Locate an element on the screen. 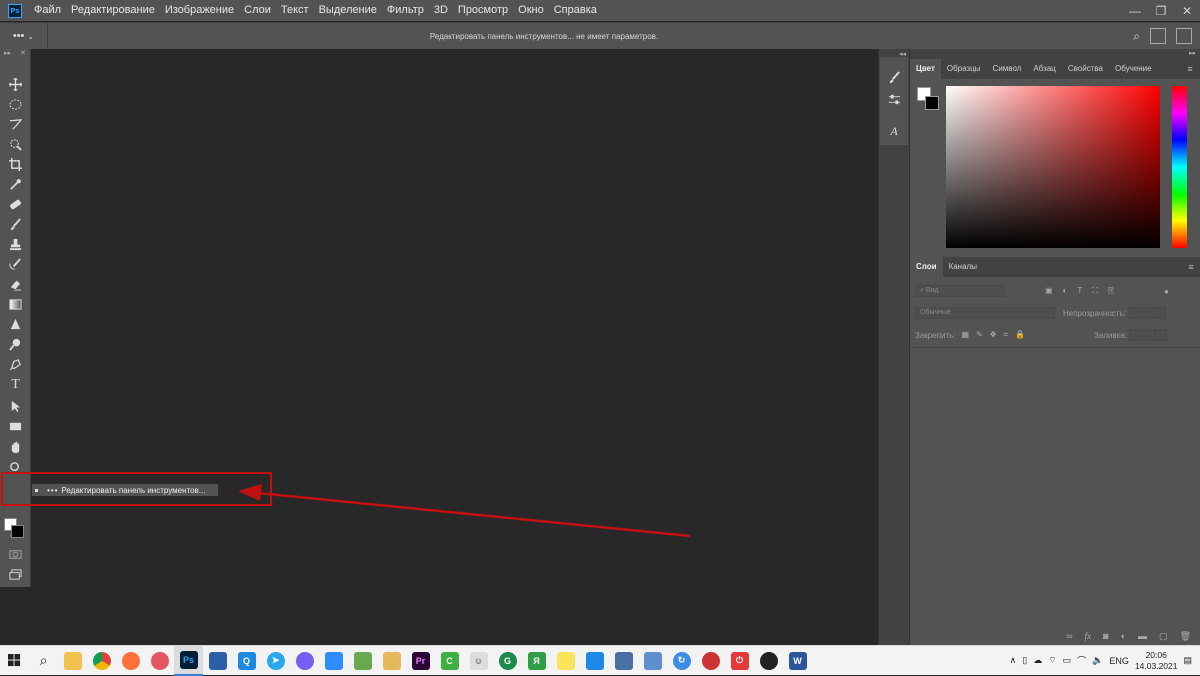 The height and width of the screenshot is (676, 1200). sticky-notes-icon is located at coordinates (565, 661).